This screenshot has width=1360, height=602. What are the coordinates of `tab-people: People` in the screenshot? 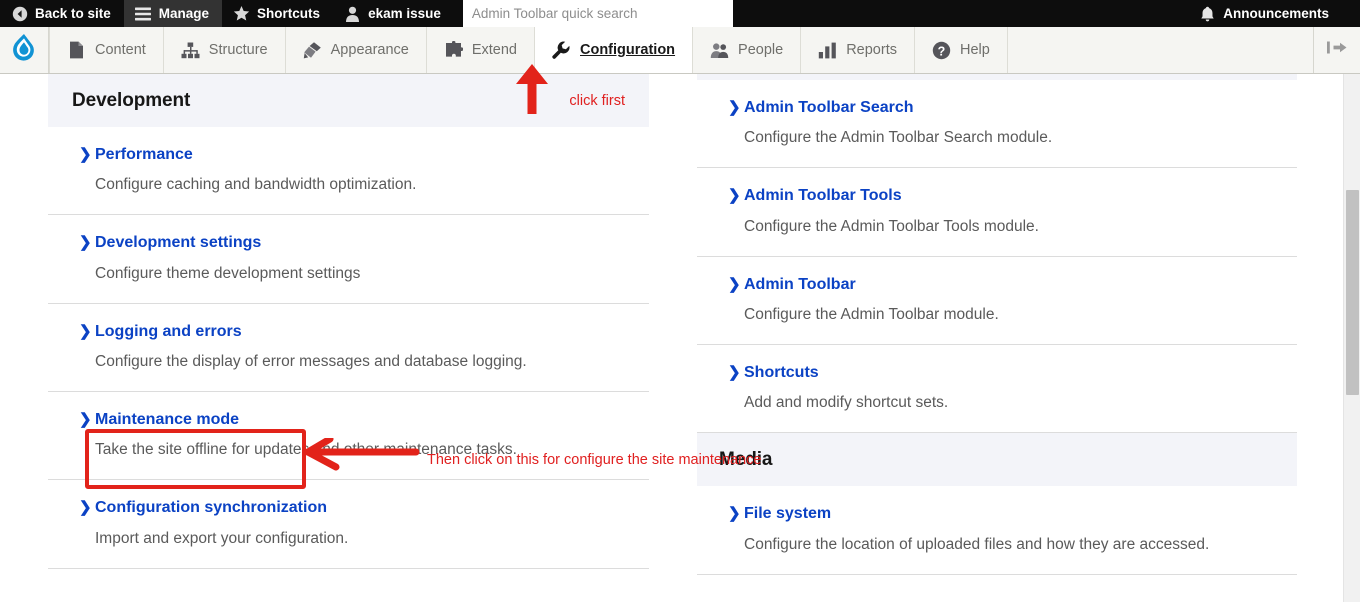 It's located at (747, 50).